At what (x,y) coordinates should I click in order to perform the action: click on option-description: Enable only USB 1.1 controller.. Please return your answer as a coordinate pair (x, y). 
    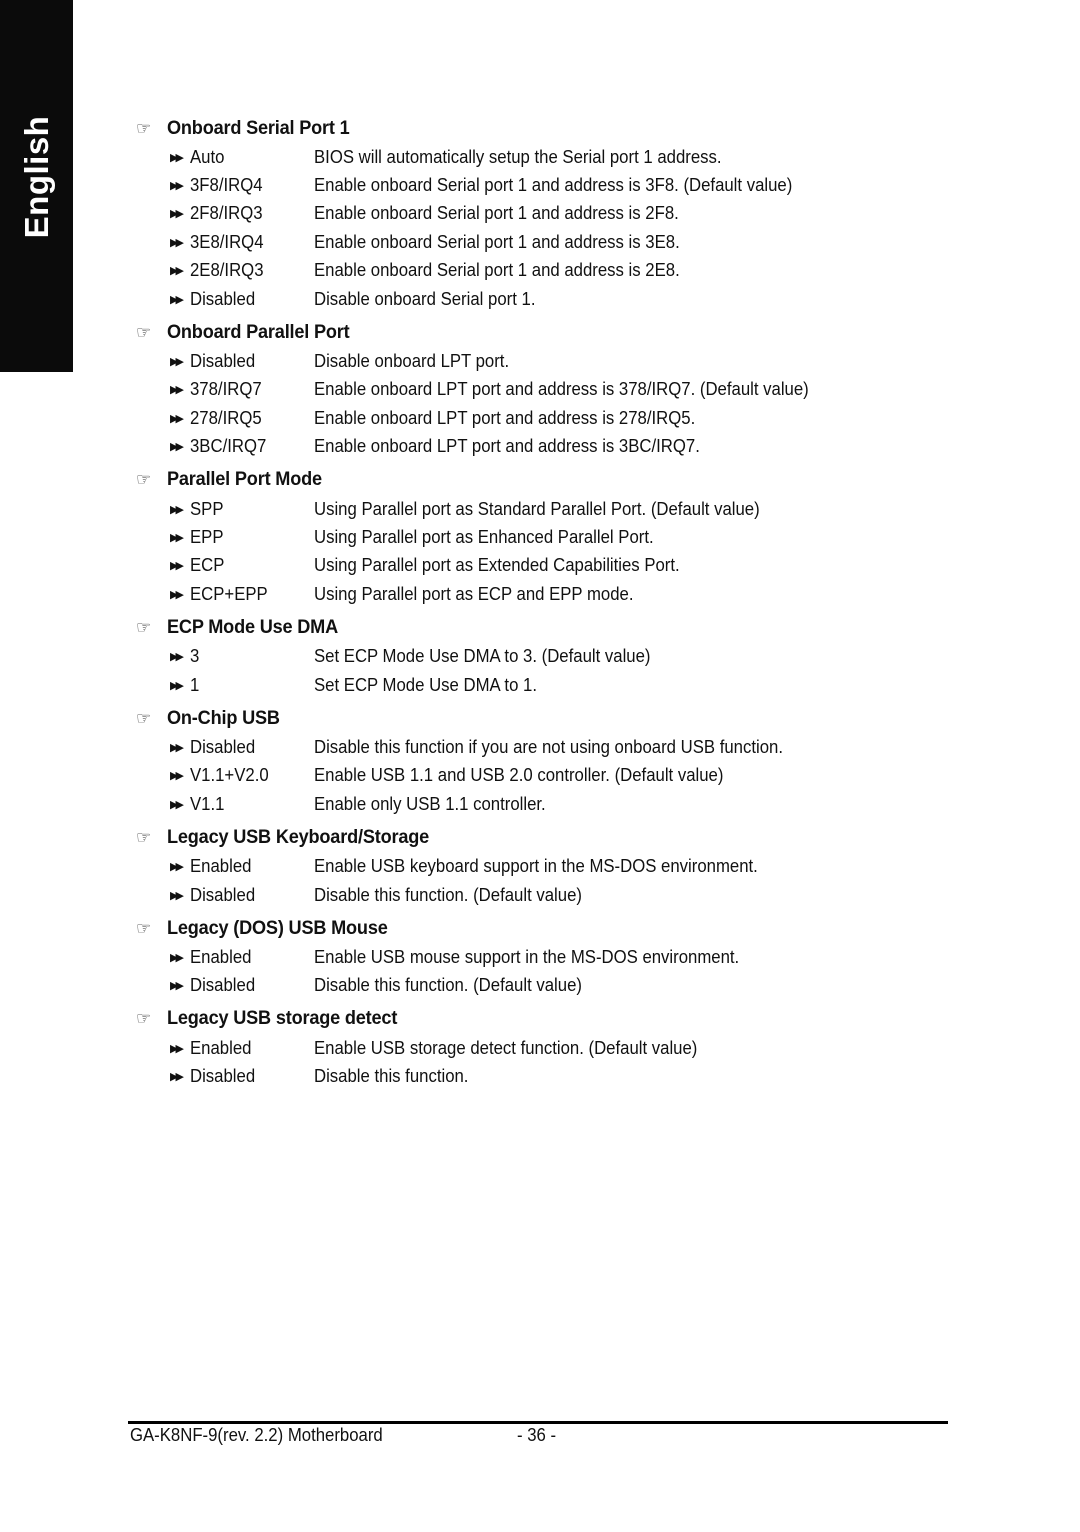
    Looking at the image, I should click on (430, 803).